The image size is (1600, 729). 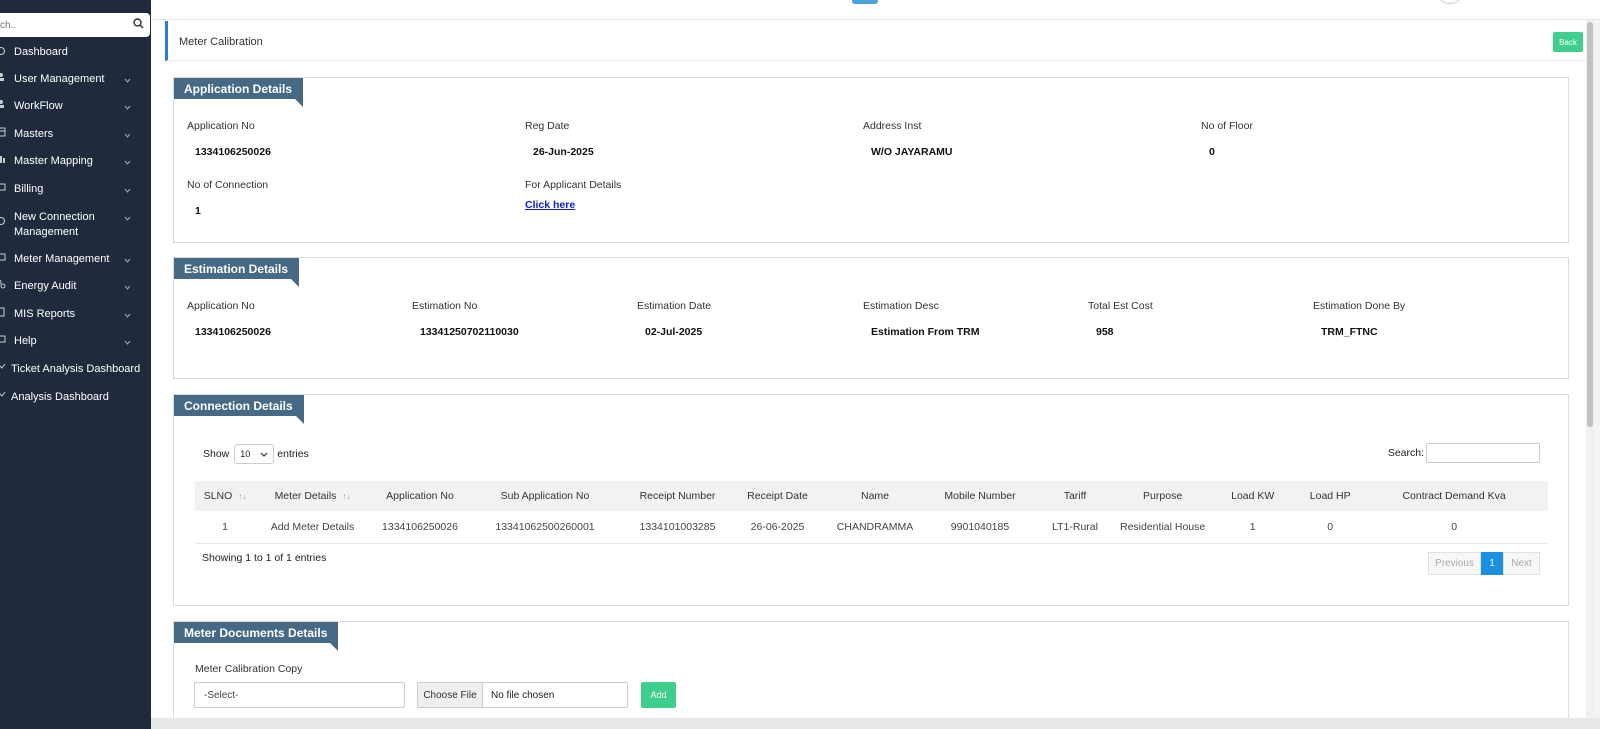 I want to click on sidebar-item-label: Masters, so click(x=34, y=134).